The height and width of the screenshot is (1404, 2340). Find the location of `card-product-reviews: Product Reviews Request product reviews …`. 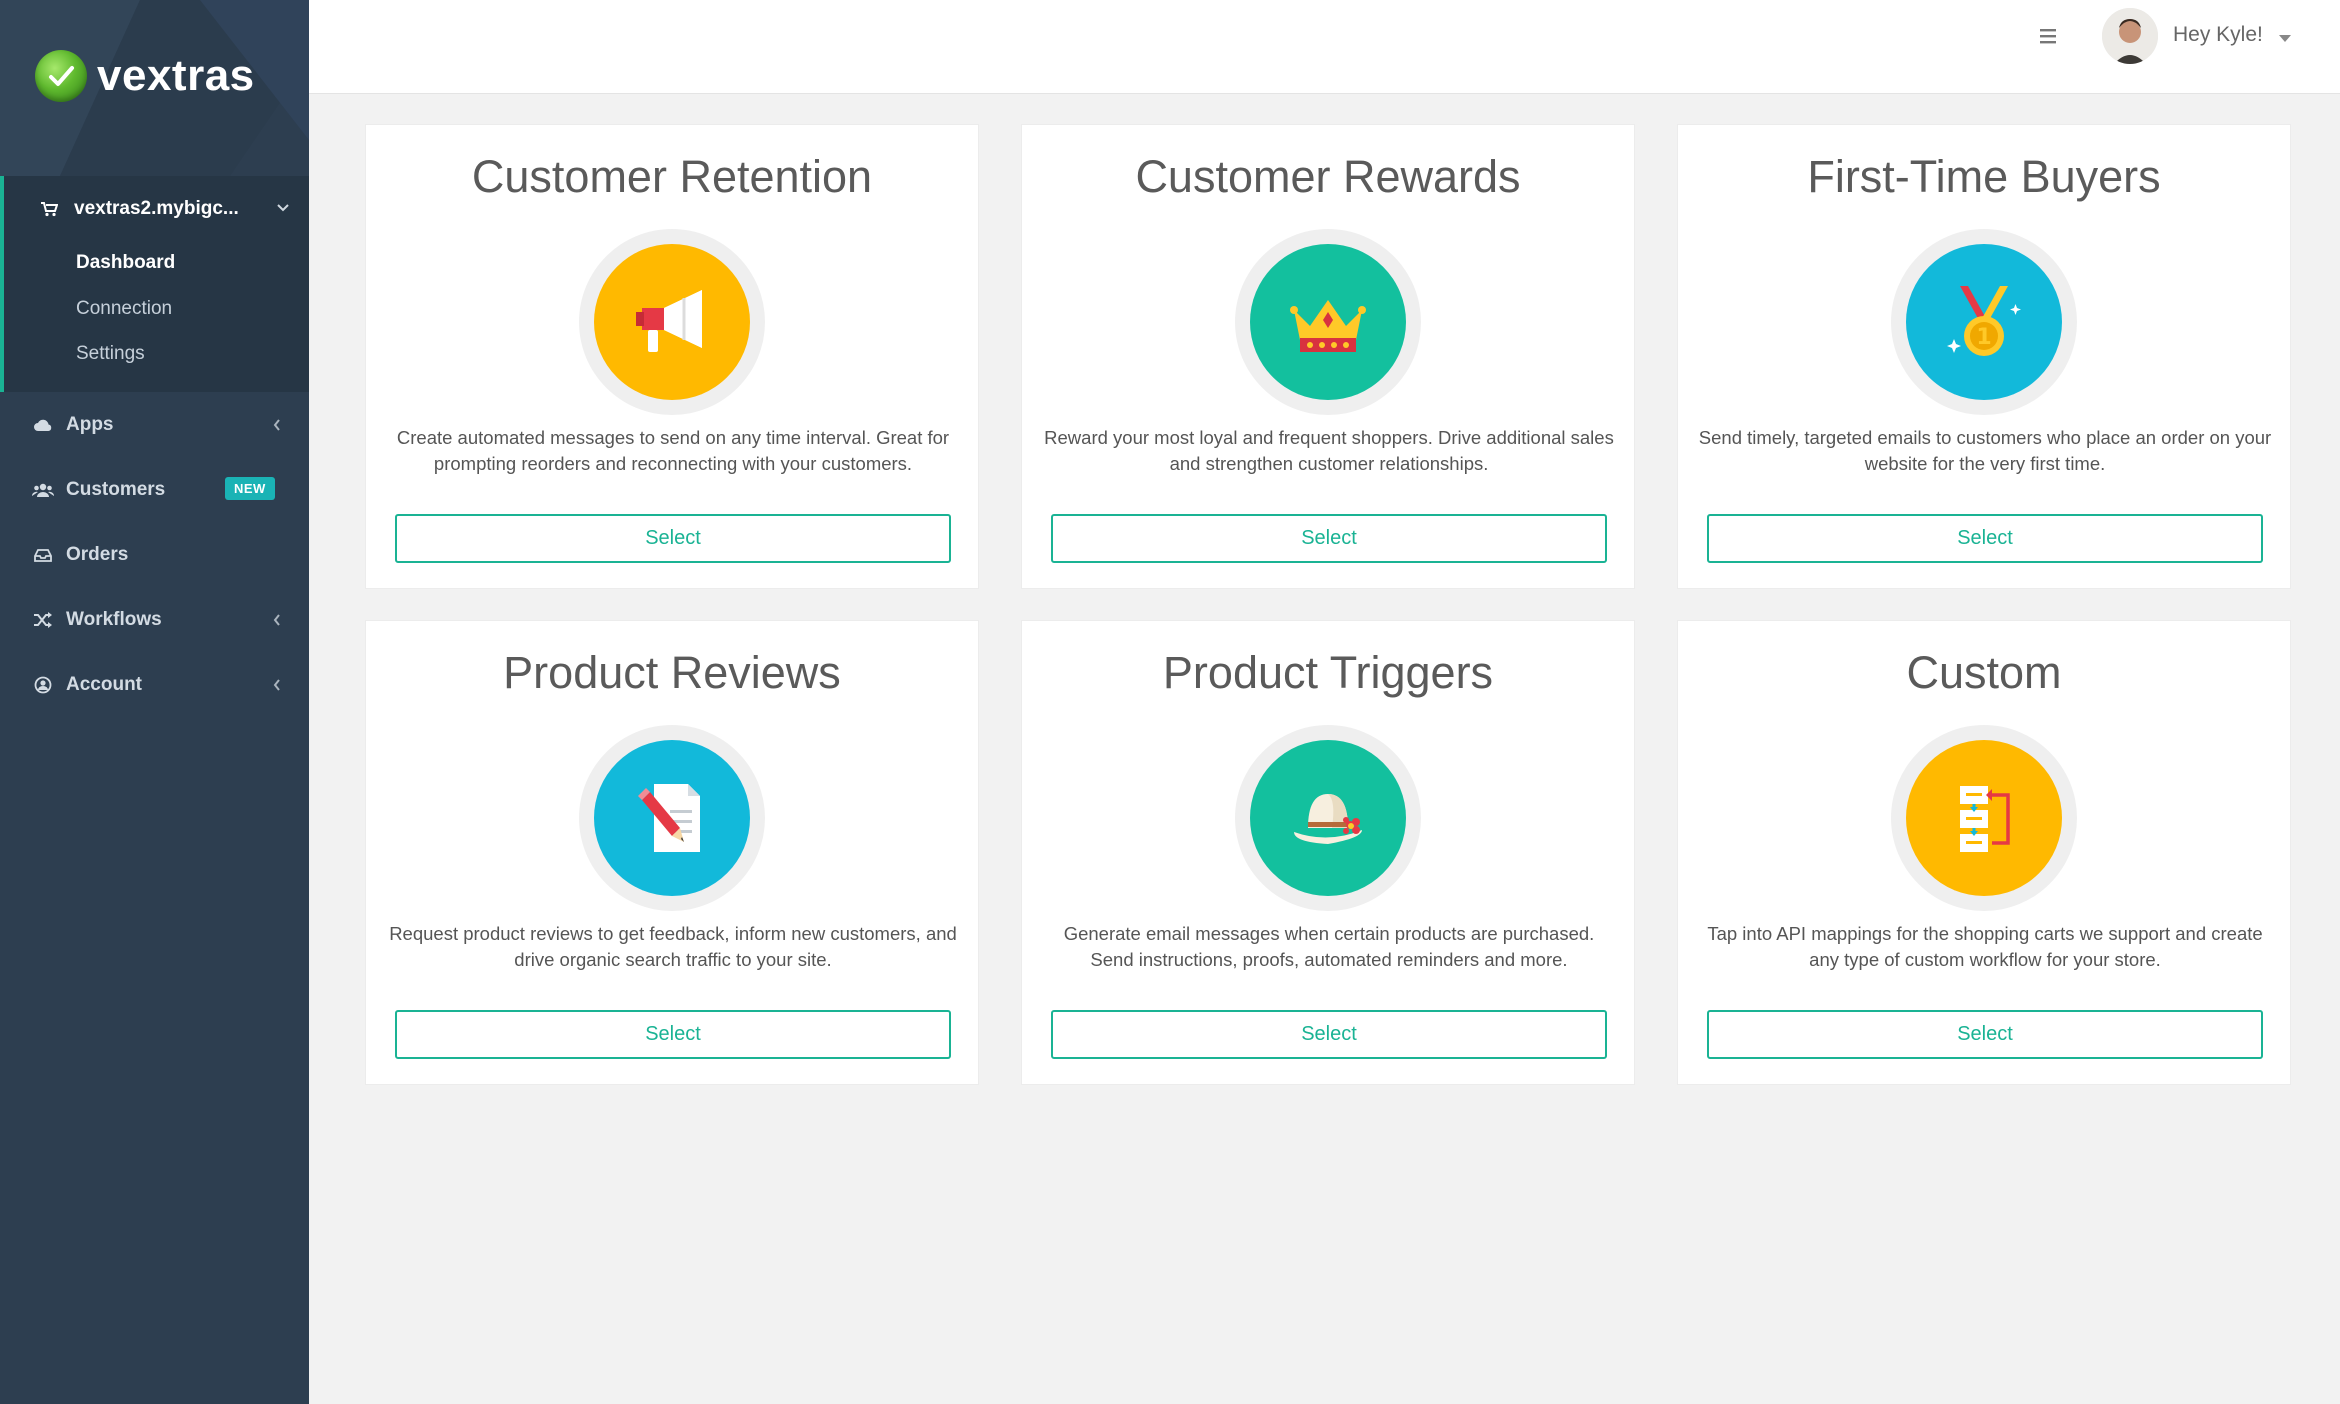

card-product-reviews: Product Reviews Request product reviews … is located at coordinates (672, 852).